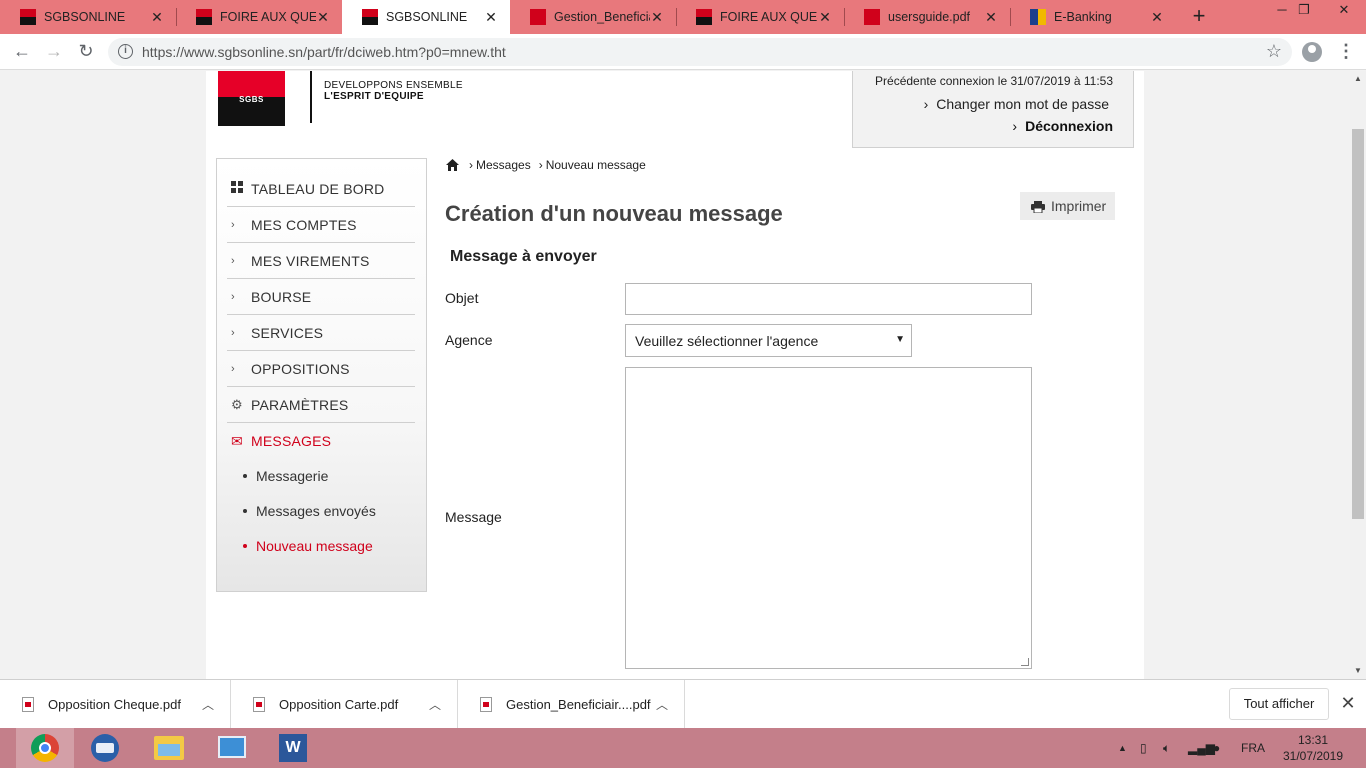 Image resolution: width=1366 pixels, height=768 pixels. I want to click on sidebar-subitem-nouveau-message: Nouveau message, so click(308, 546).